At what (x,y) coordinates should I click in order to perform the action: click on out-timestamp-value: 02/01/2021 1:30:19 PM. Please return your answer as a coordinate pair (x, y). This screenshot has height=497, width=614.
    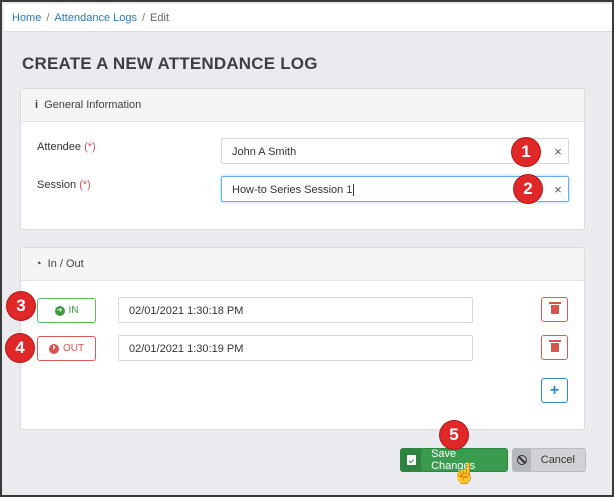
    Looking at the image, I should click on (186, 349).